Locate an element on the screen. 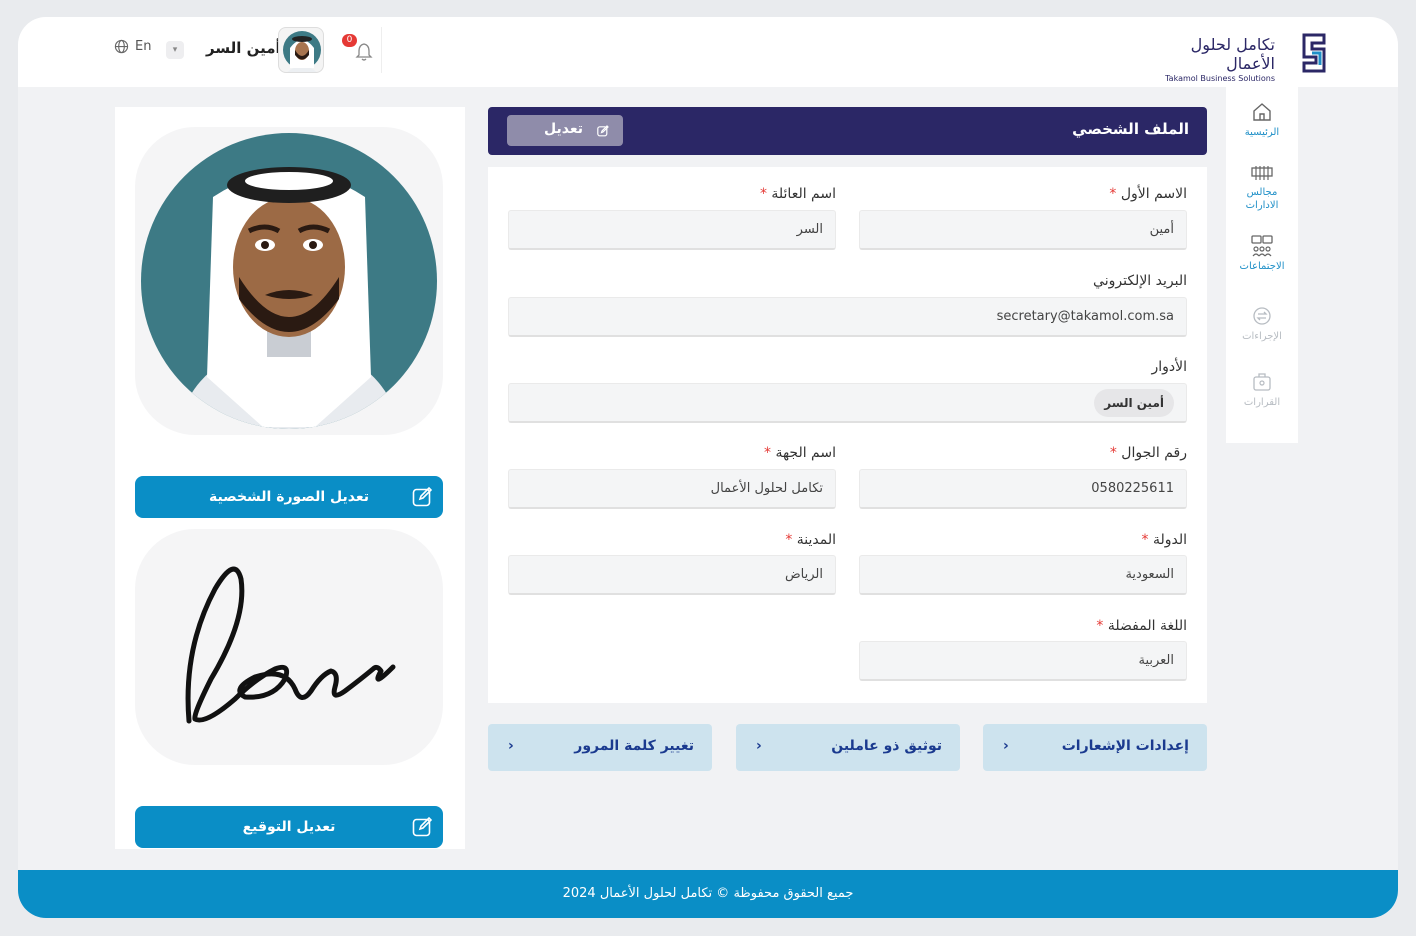 This screenshot has width=1416, height=936. sidebar-item-label: الرئيسية is located at coordinates (1262, 132).